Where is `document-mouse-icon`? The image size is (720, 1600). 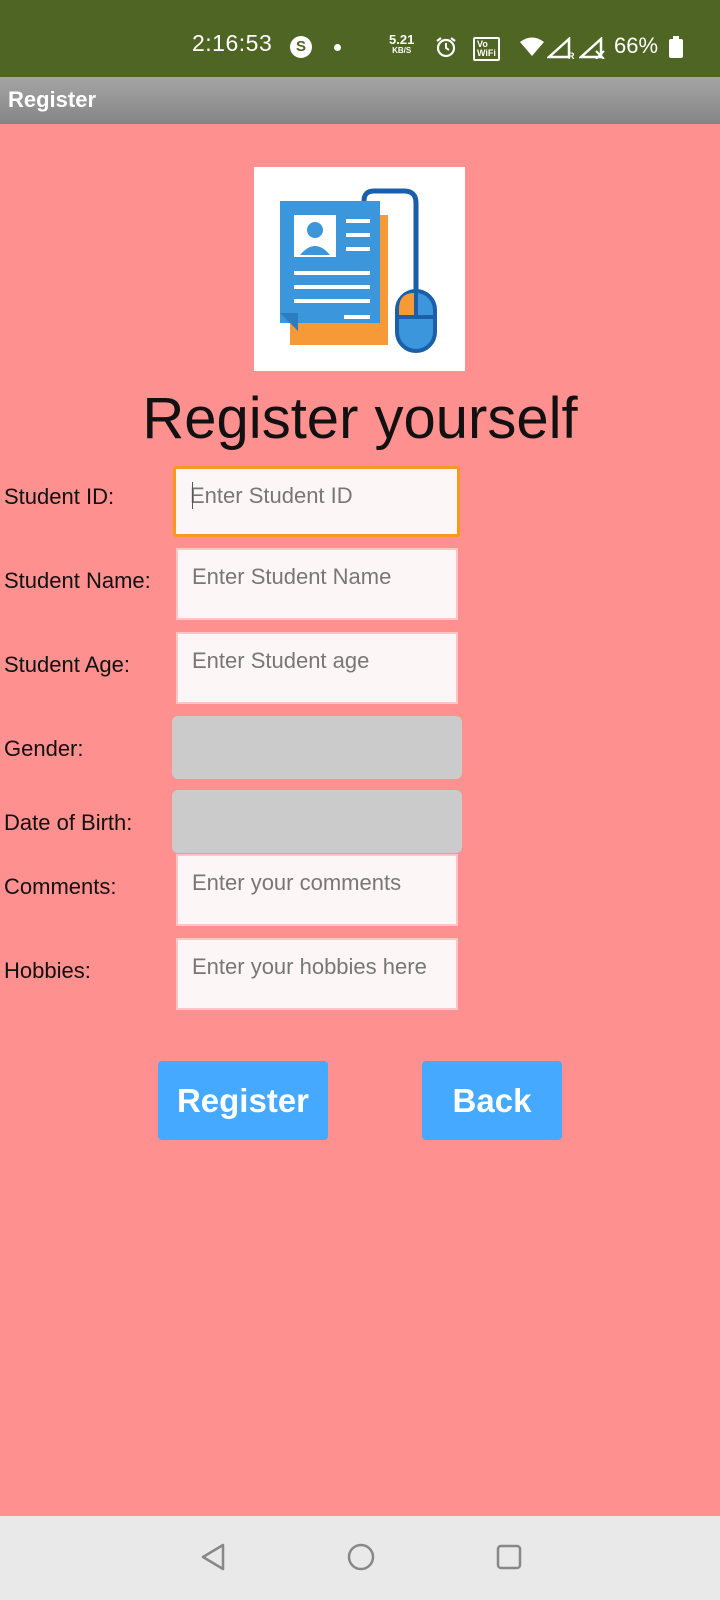
document-mouse-icon is located at coordinates (358, 270).